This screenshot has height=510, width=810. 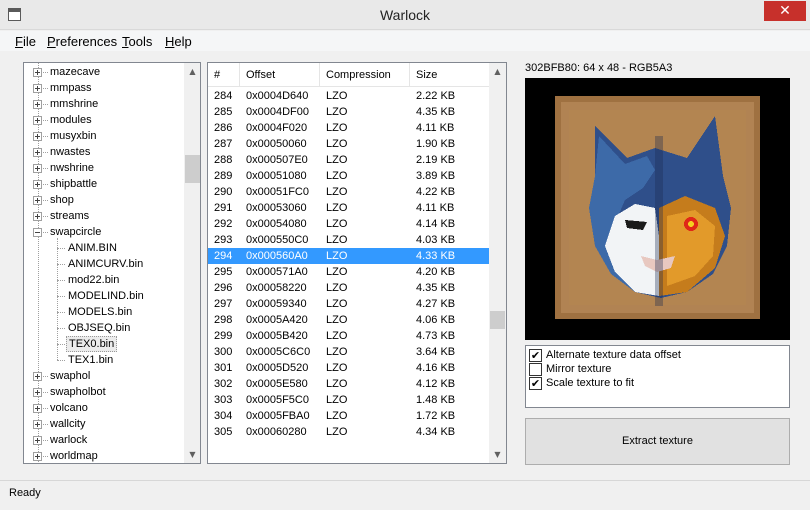 I want to click on checkbox-box, so click(x=535, y=369).